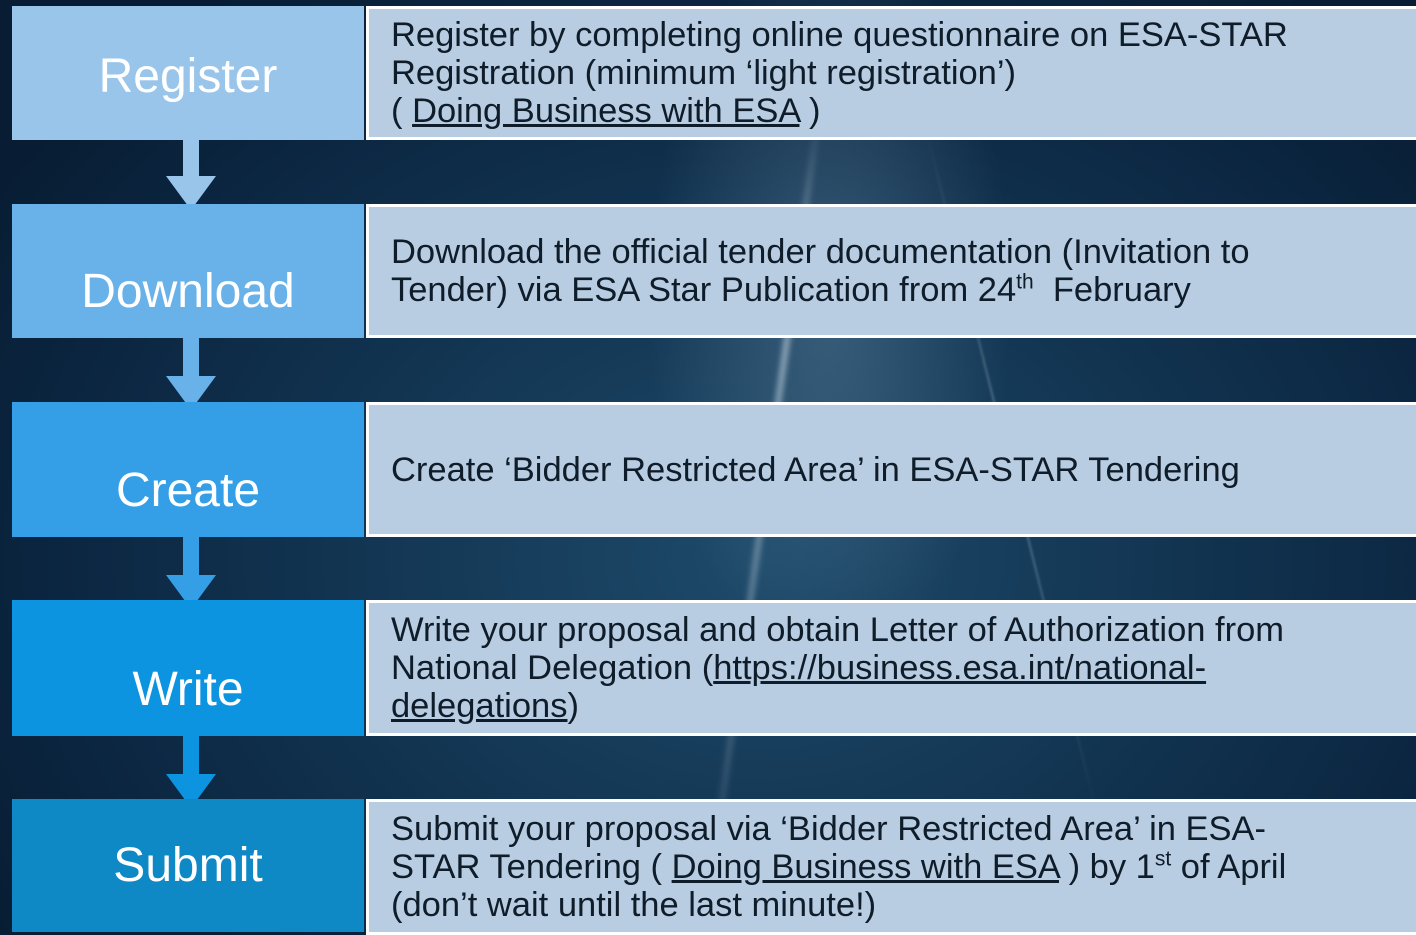 The width and height of the screenshot is (1416, 935). I want to click on step-write-label-box: Write, so click(188, 668).